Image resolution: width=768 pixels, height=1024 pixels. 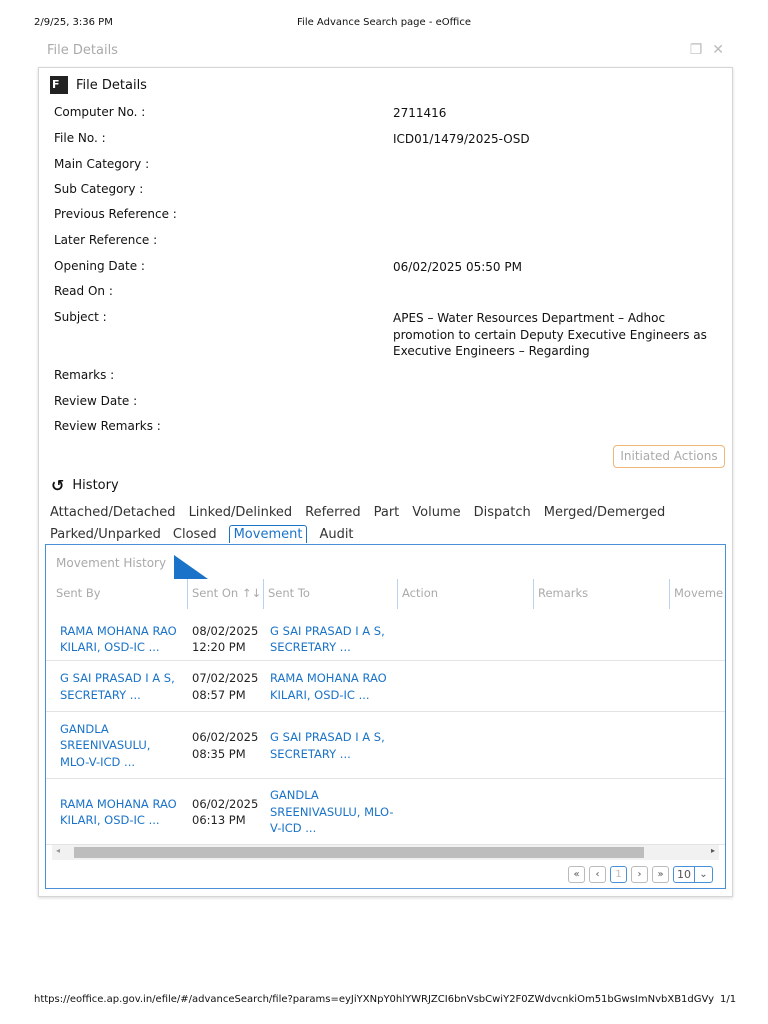 I want to click on page-size-value: 10, so click(x=684, y=874).